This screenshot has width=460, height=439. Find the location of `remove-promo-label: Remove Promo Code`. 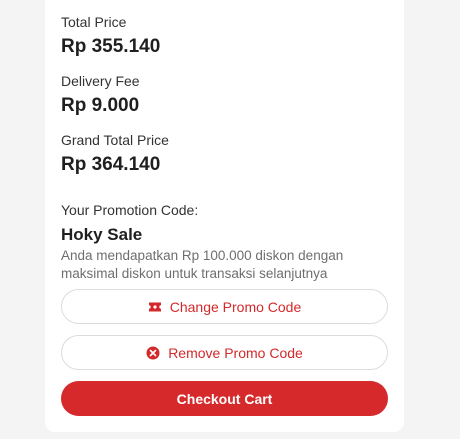

remove-promo-label: Remove Promo Code is located at coordinates (235, 352).